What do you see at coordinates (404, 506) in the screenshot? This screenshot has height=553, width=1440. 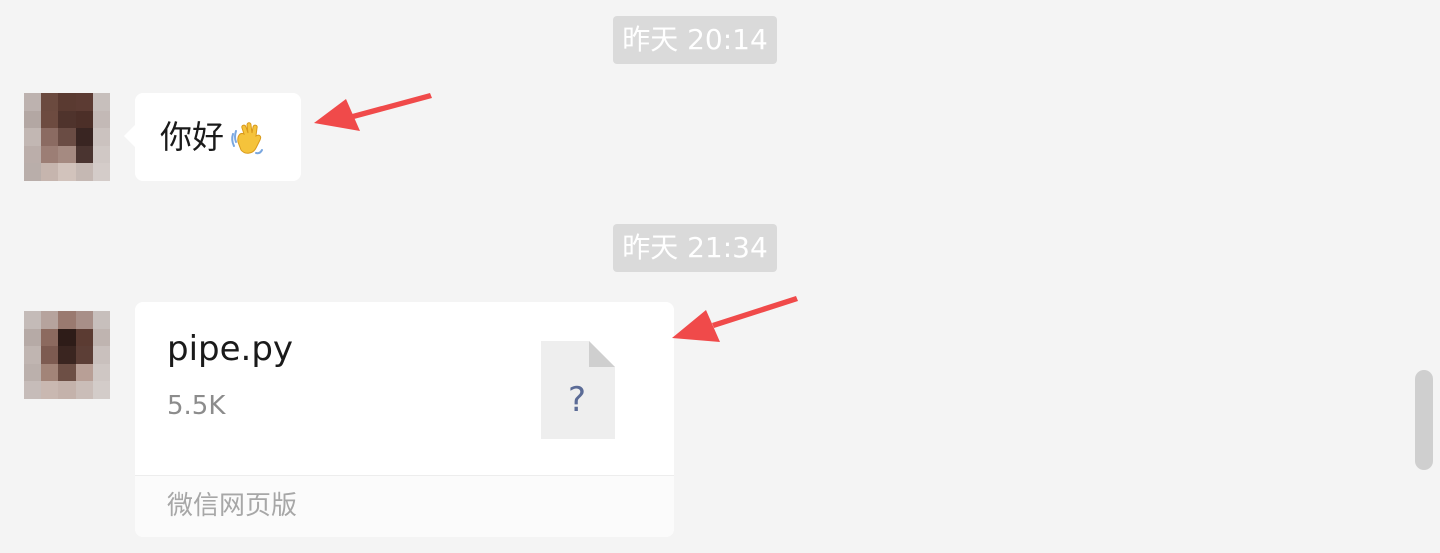 I see `file-source-footer: 微信网页版` at bounding box center [404, 506].